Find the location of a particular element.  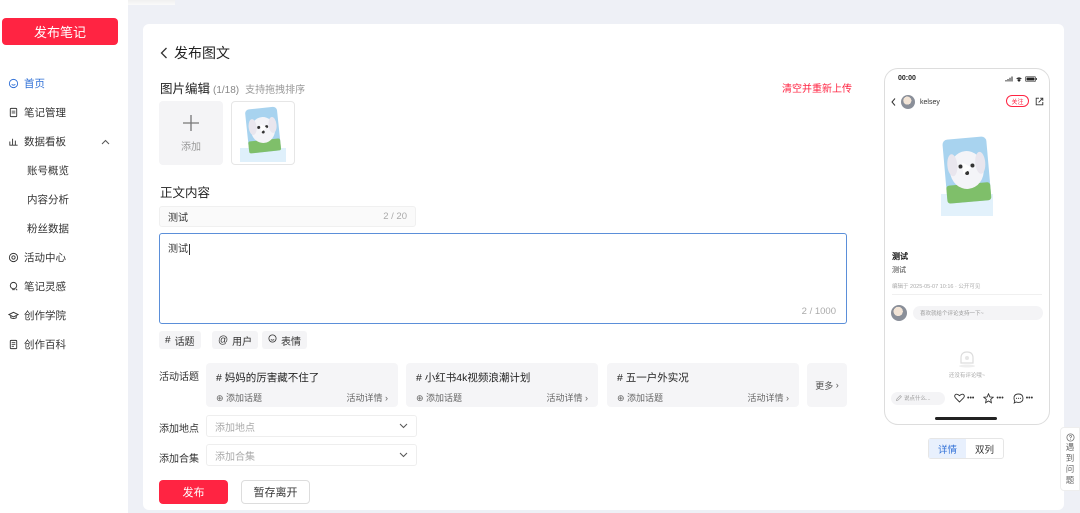

follow-button: 关注 is located at coordinates (1017, 101).